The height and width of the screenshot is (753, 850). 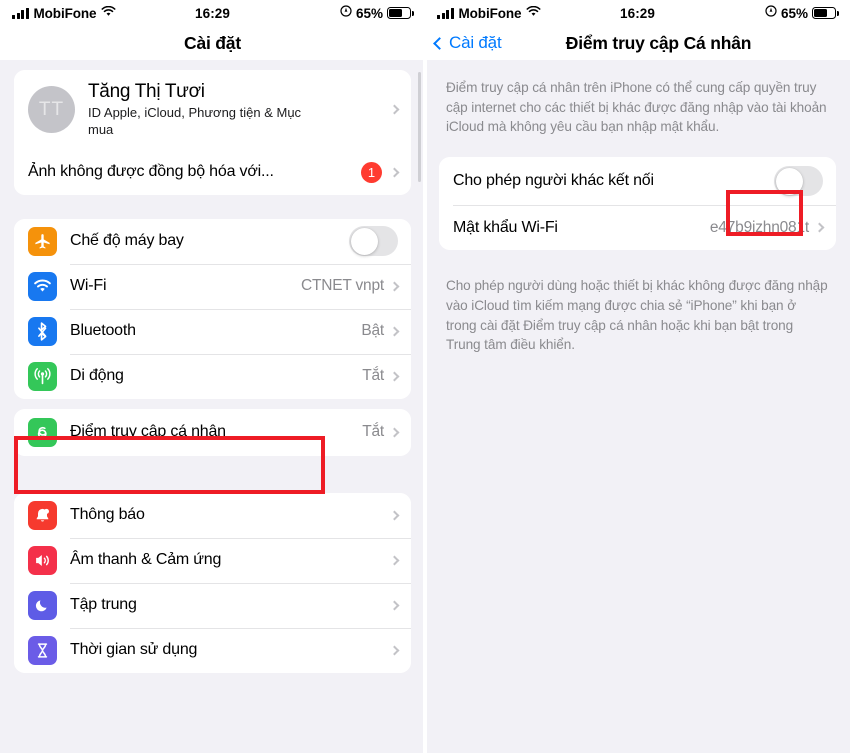 What do you see at coordinates (103, 605) in the screenshot?
I see `settings-row-label: Tập trung` at bounding box center [103, 605].